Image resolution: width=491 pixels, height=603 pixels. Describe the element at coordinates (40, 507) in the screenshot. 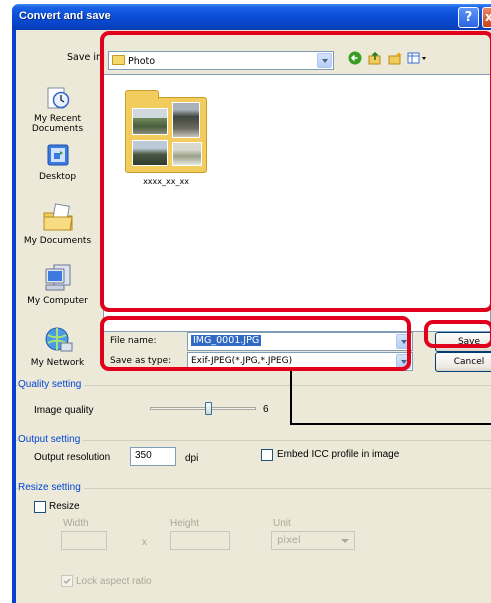

I see `resize-checkbox` at that location.